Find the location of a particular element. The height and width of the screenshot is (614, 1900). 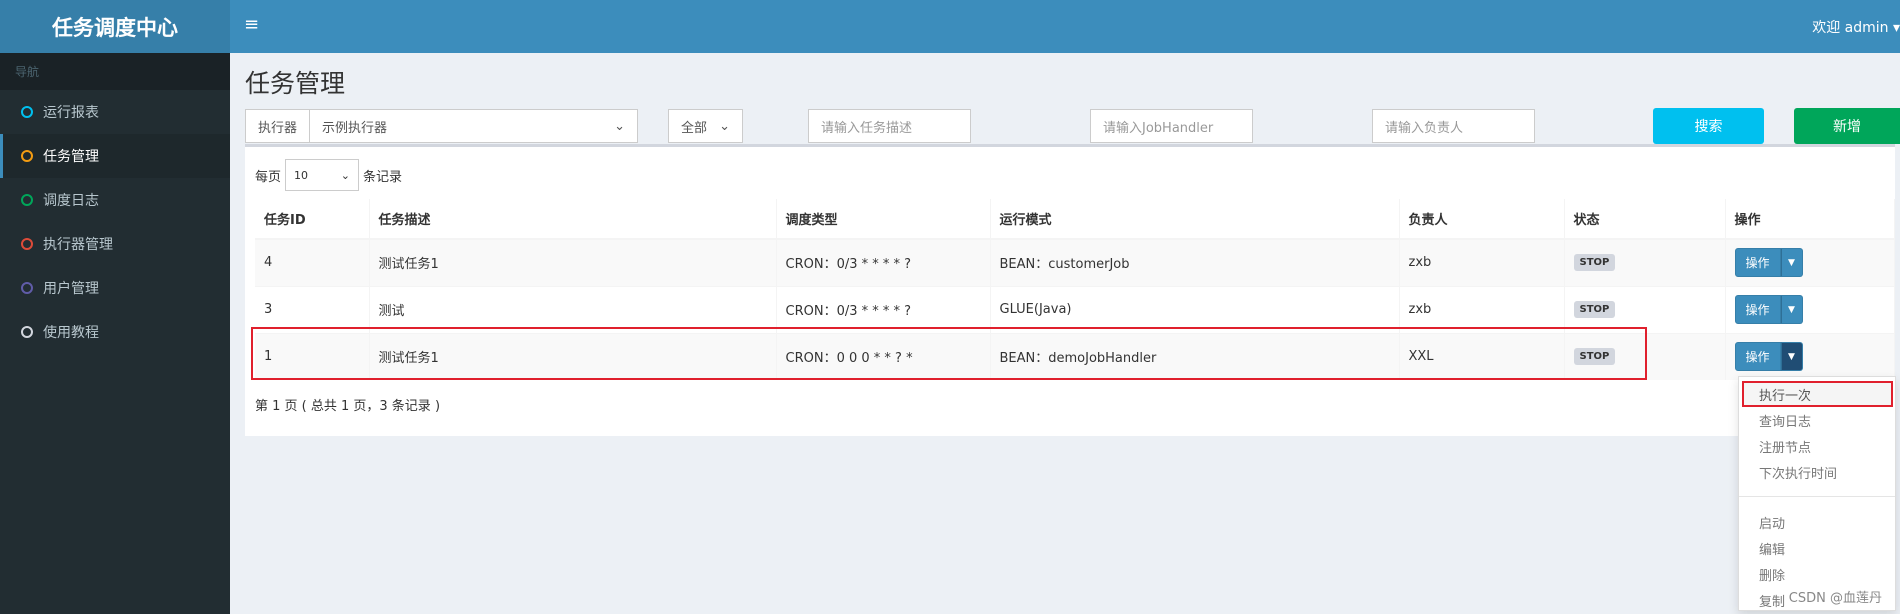

cell-id: 3 is located at coordinates (312, 309).